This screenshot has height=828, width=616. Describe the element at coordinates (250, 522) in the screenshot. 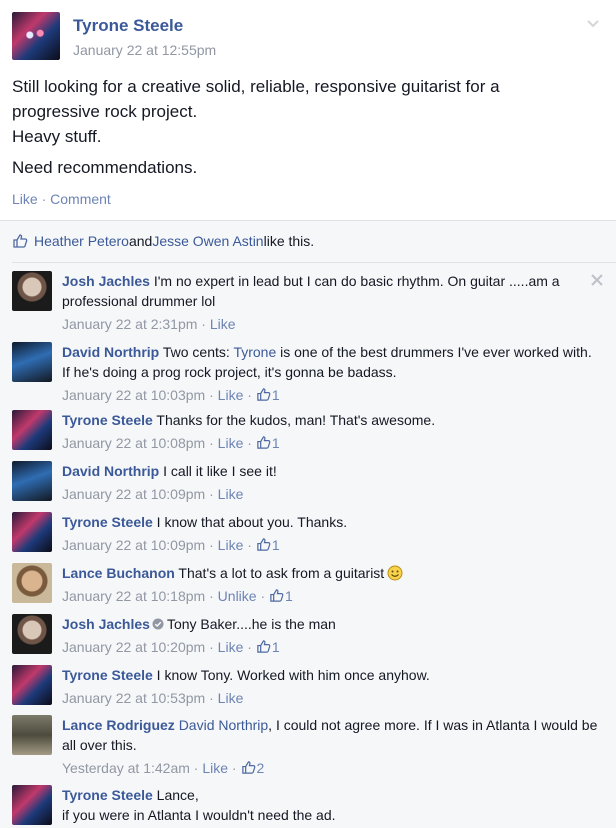

I see `comment-text: I know that about you. Thanks.` at that location.